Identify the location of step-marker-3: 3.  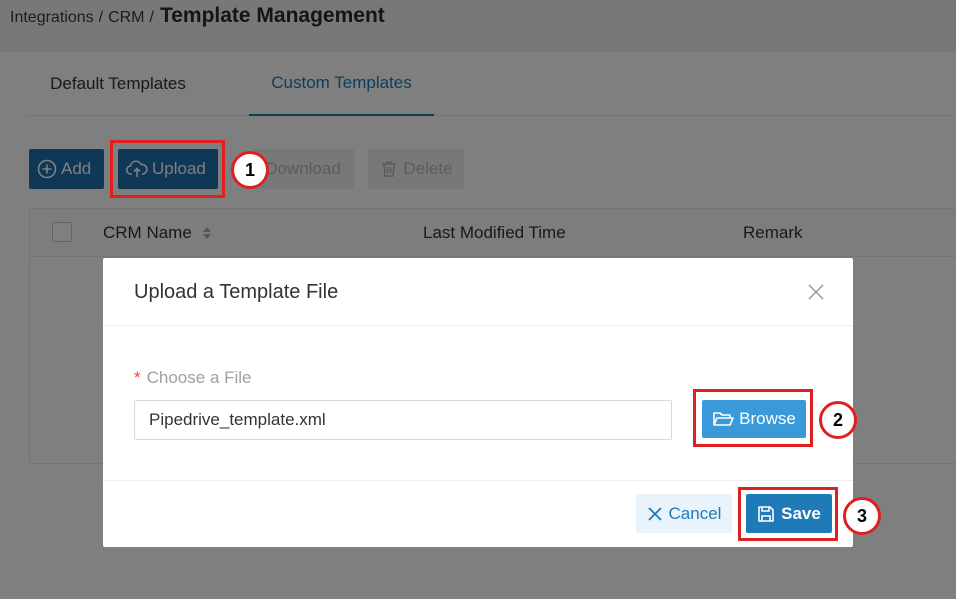
(862, 516).